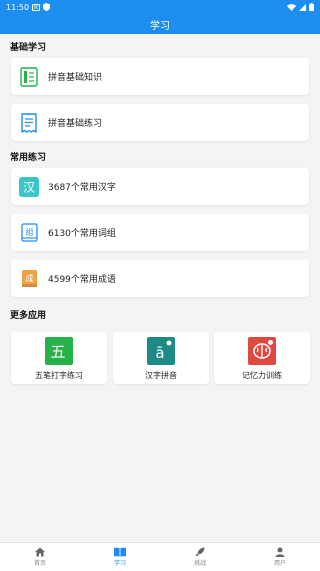  I want to click on tab-label: 挑战, so click(199, 563).